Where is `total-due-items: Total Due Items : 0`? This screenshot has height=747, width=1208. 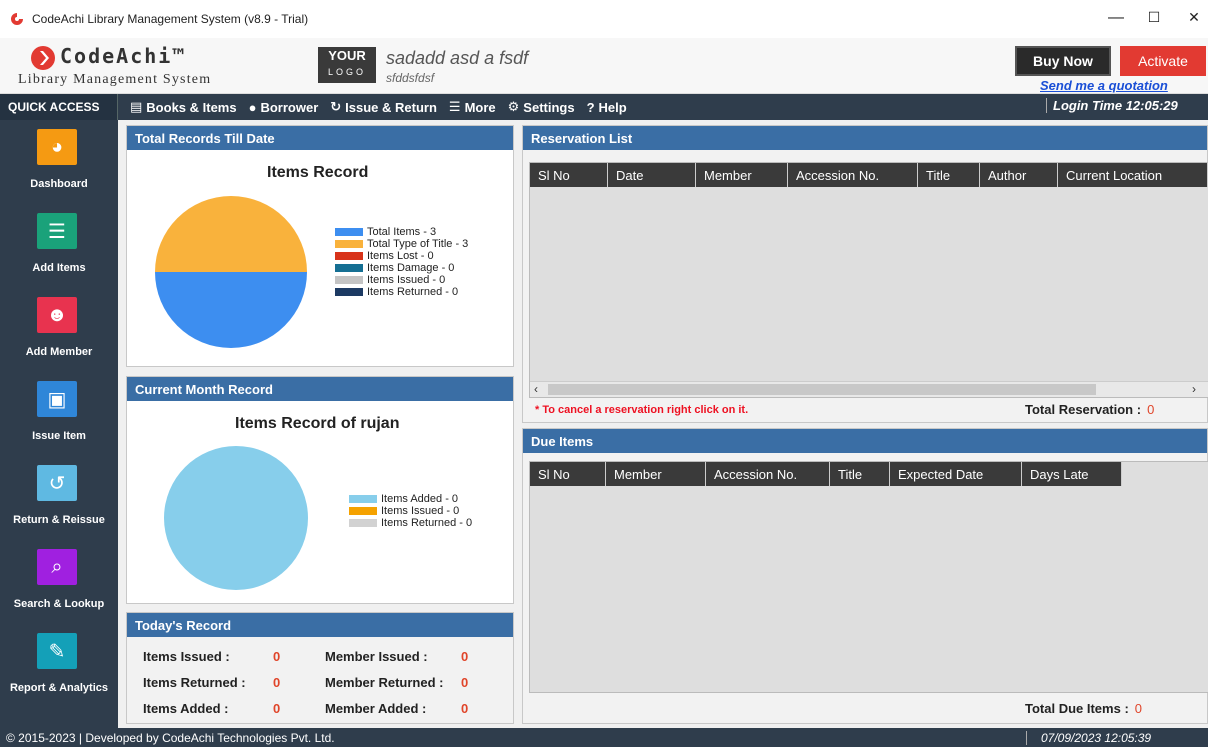 total-due-items: Total Due Items : 0 is located at coordinates (1083, 708).